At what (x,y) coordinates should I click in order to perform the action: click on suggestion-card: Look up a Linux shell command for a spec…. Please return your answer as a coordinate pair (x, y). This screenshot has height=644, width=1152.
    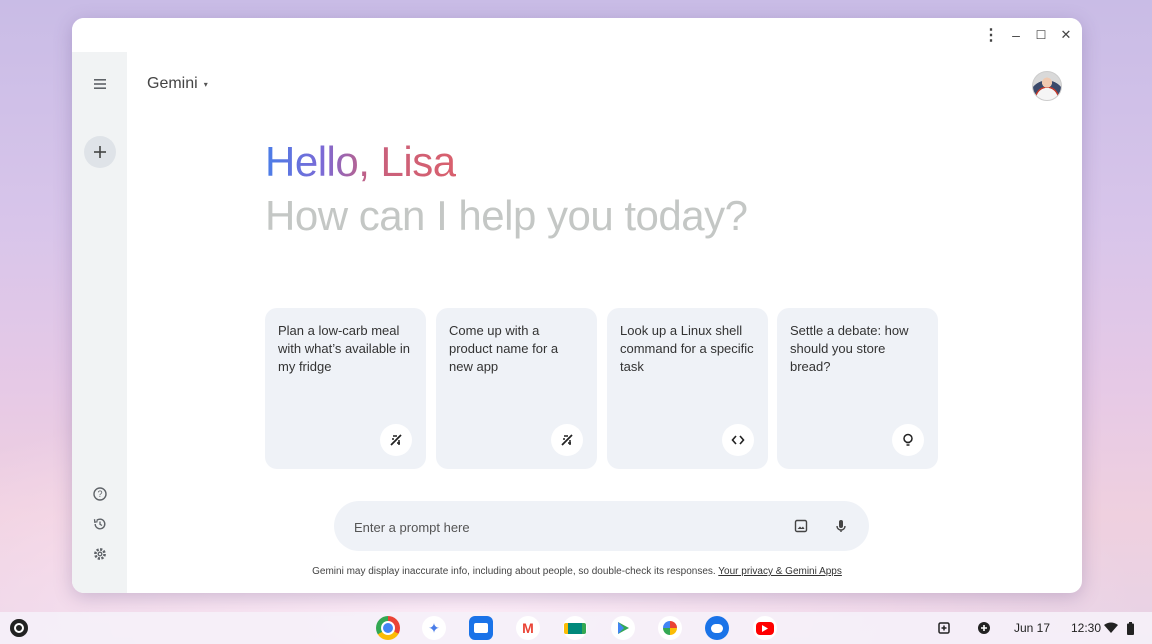
    Looking at the image, I should click on (687, 388).